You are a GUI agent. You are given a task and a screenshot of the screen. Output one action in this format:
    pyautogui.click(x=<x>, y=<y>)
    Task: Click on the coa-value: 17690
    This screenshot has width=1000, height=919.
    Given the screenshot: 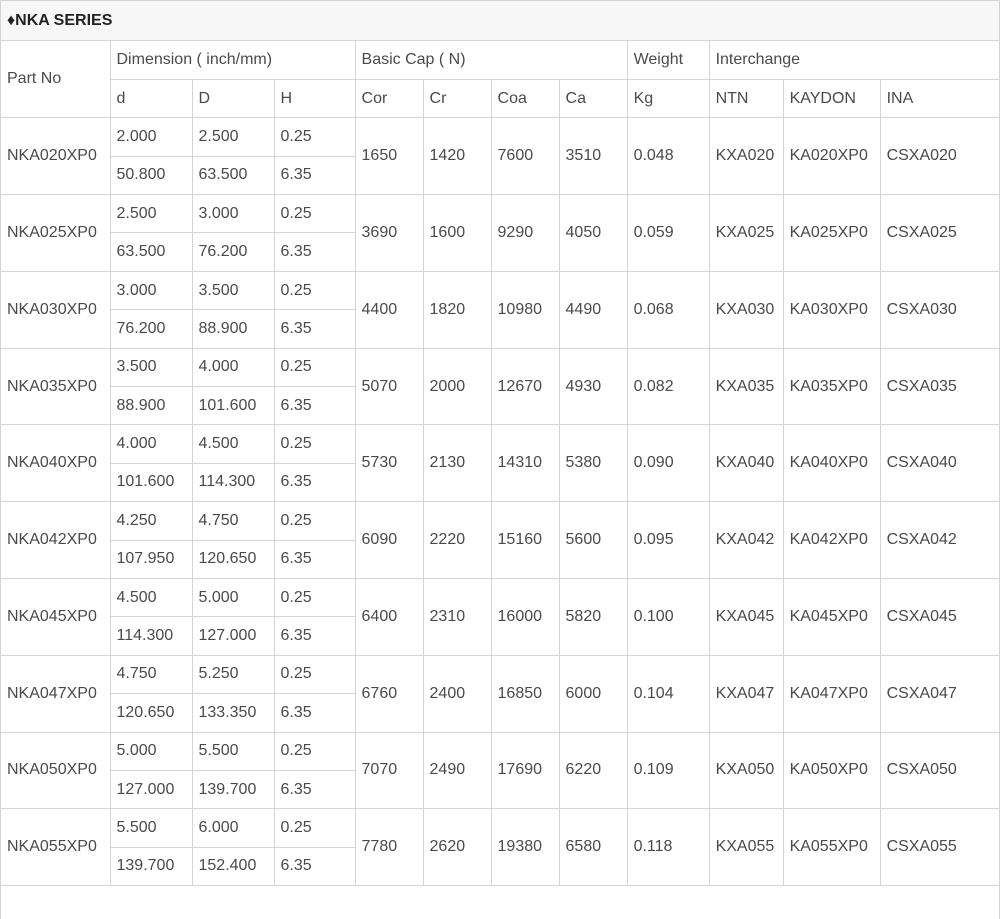 What is the action you would take?
    pyautogui.click(x=525, y=770)
    